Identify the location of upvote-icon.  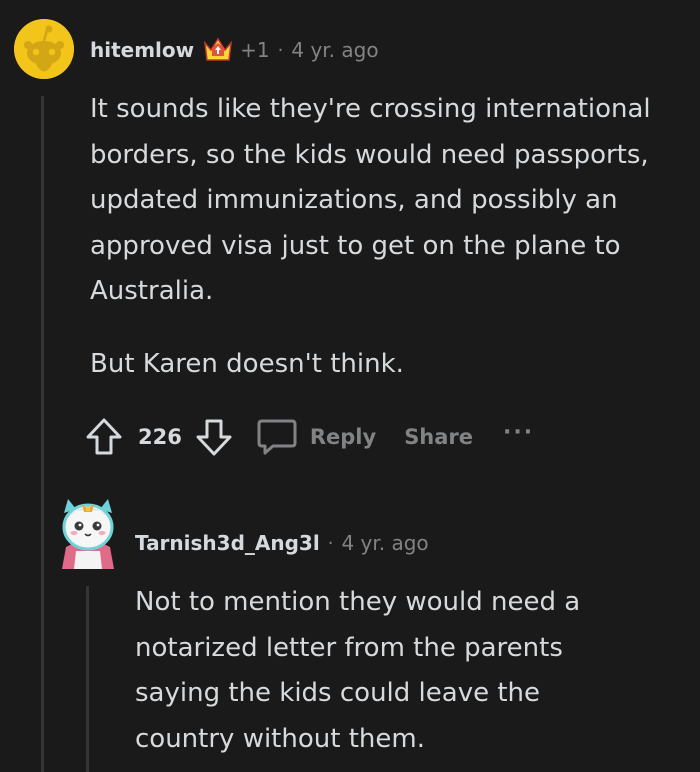
(104, 437).